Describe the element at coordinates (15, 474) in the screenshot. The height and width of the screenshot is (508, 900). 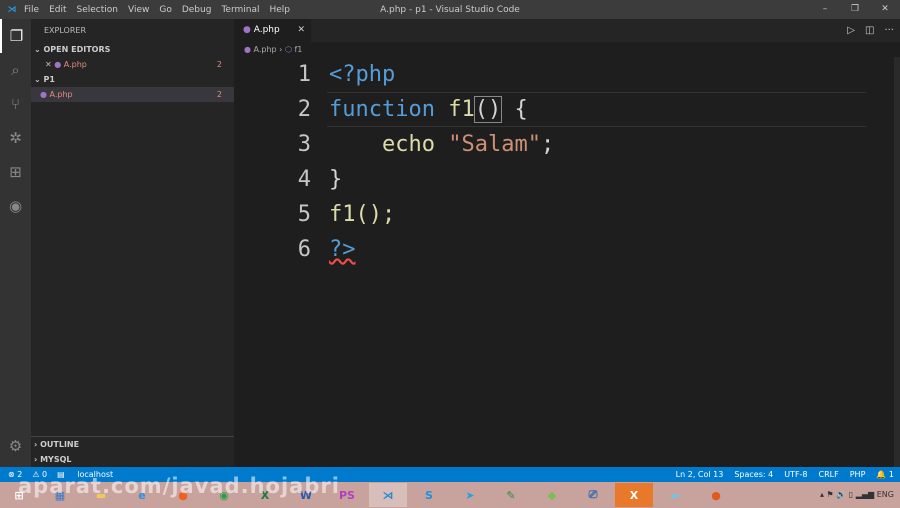
I see `errors-indicator: ⊗ 2` at that location.